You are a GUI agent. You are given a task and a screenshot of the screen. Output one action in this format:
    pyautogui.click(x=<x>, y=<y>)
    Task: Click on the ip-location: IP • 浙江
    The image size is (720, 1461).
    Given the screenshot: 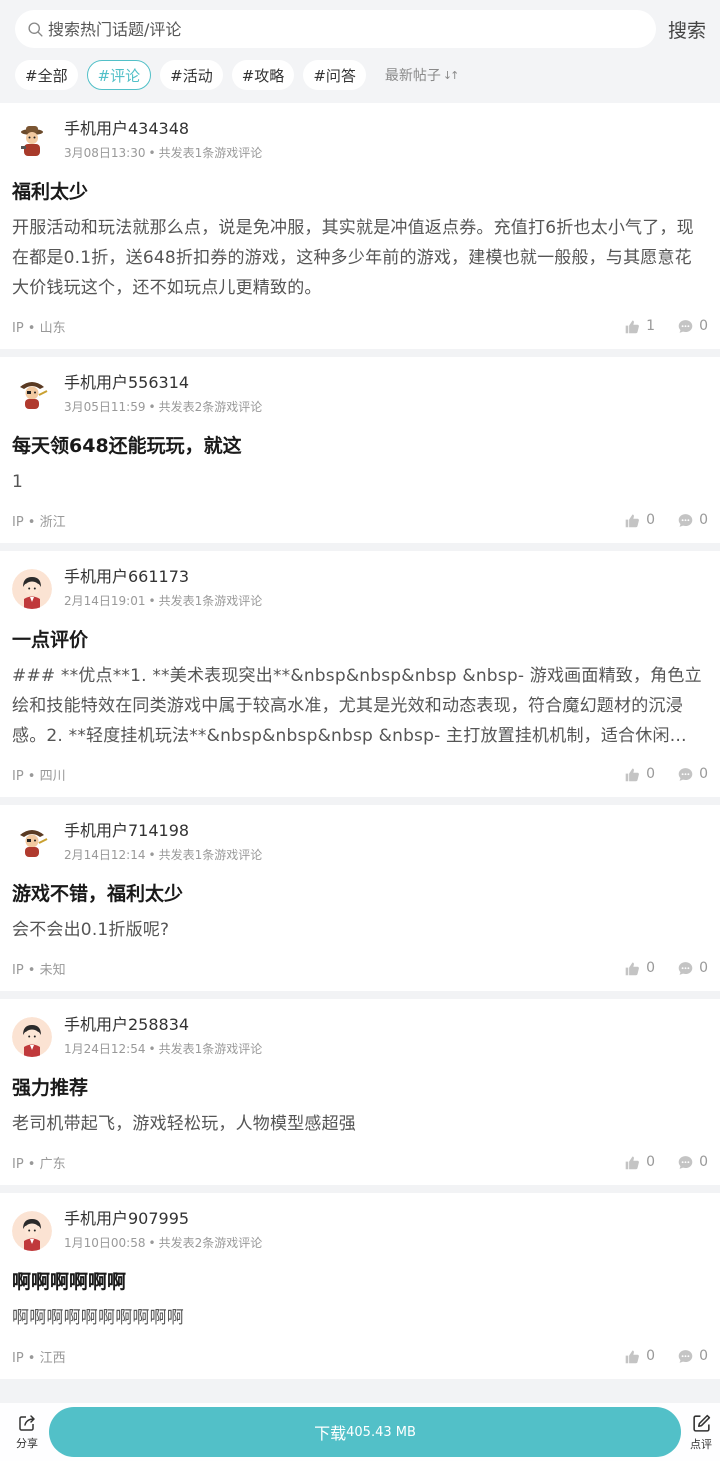 What is the action you would take?
    pyautogui.click(x=39, y=522)
    